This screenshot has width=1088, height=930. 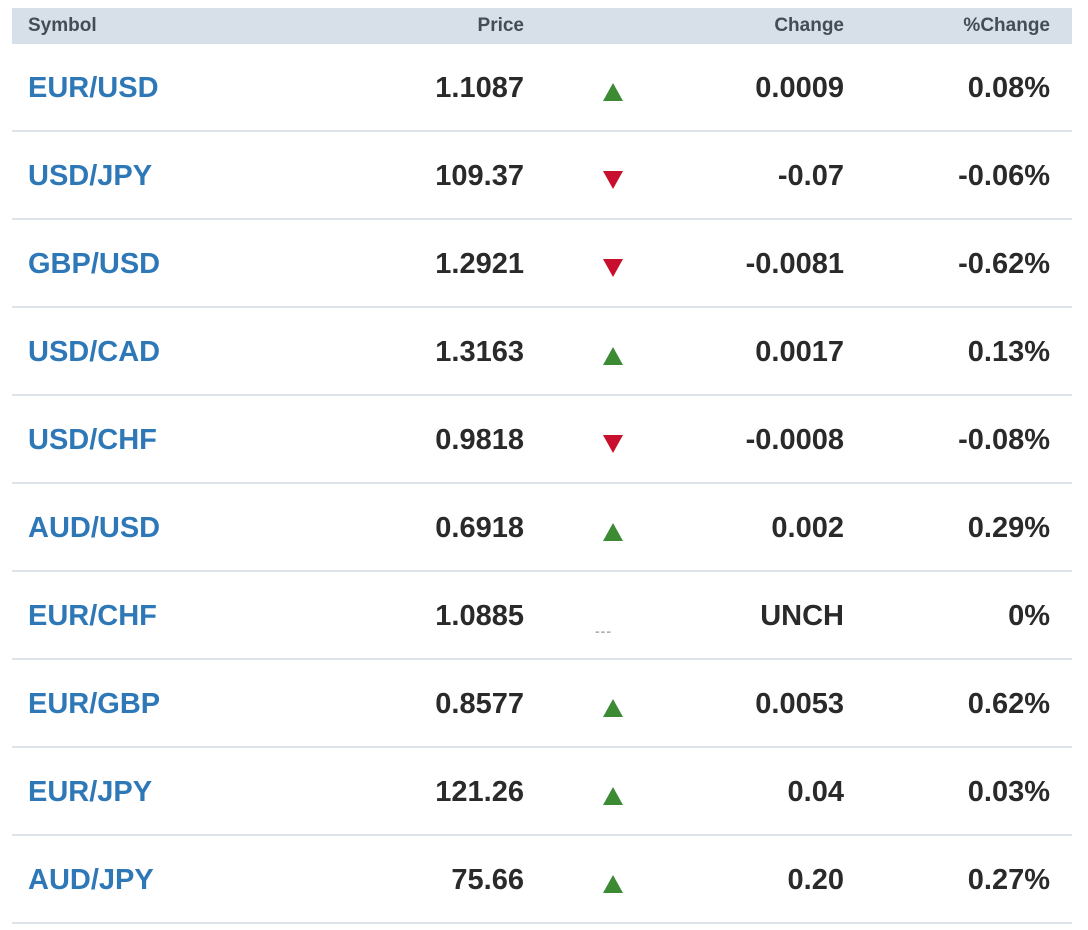 I want to click on table-row: GBP/USD 1.2921 -0.0081 -0.62%, so click(x=542, y=264).